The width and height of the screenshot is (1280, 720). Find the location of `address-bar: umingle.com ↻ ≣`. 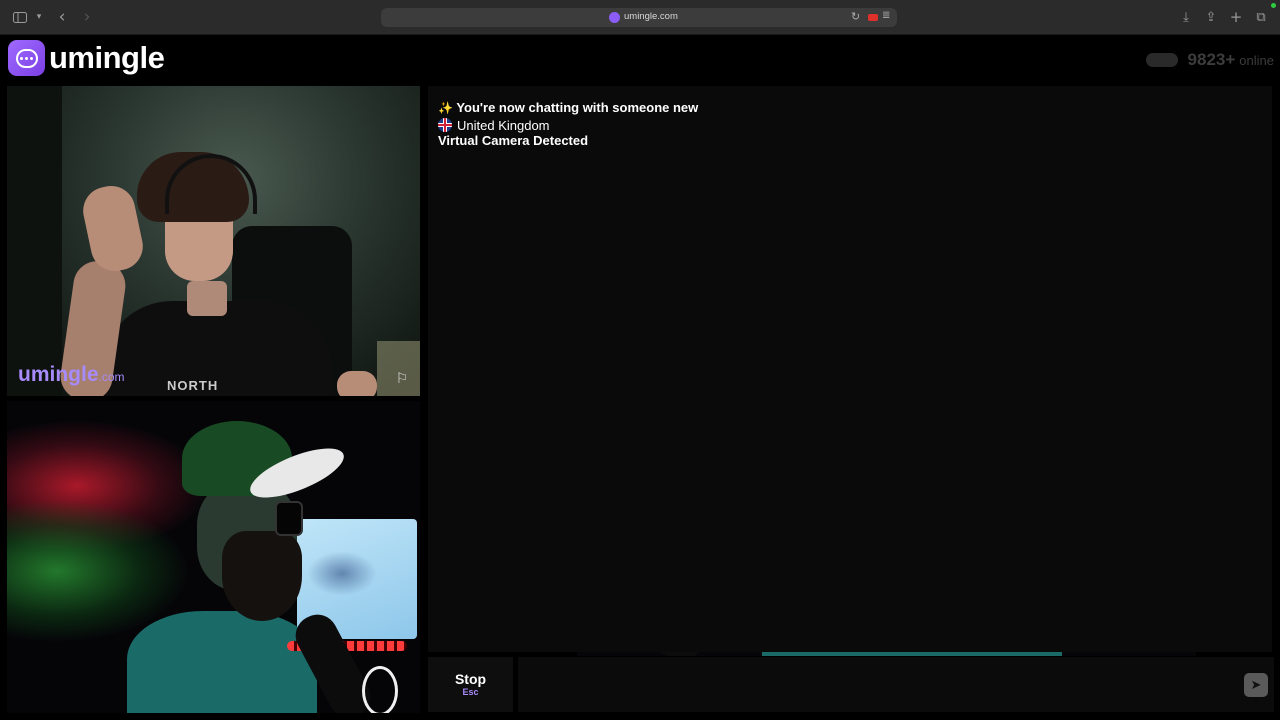

address-bar: umingle.com ↻ ≣ is located at coordinates (639, 17).